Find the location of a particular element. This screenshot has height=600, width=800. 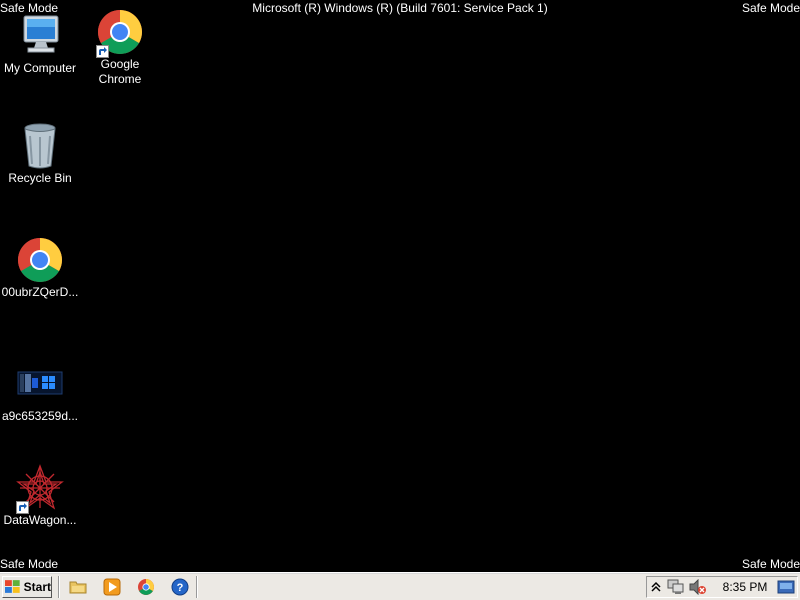

safe-mode-label-bottom-right: Safe Mode is located at coordinates (770, 564).